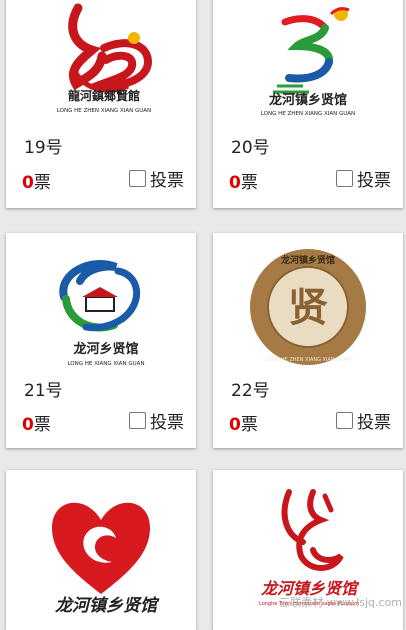 The width and height of the screenshot is (406, 630). I want to click on vote-button-19: 投票, so click(156, 178).